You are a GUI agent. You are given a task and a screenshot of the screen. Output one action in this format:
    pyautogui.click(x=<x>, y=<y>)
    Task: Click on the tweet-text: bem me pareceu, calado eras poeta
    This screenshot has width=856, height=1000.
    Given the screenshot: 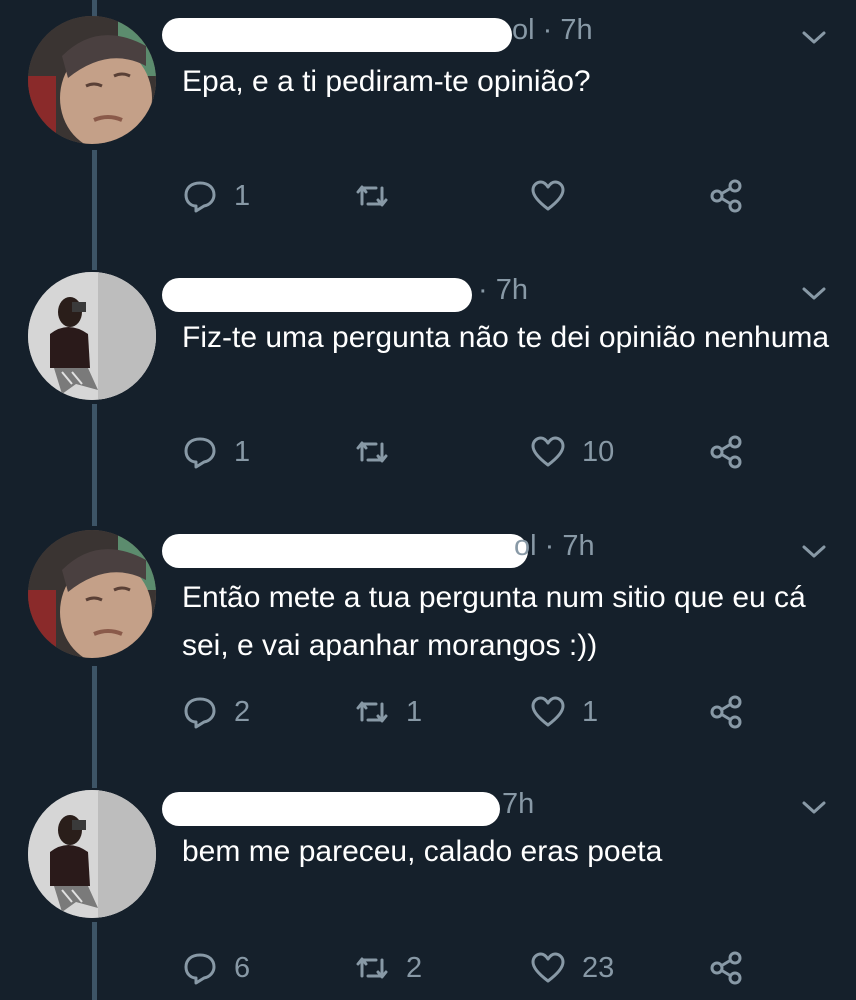 What is the action you would take?
    pyautogui.click(x=422, y=851)
    